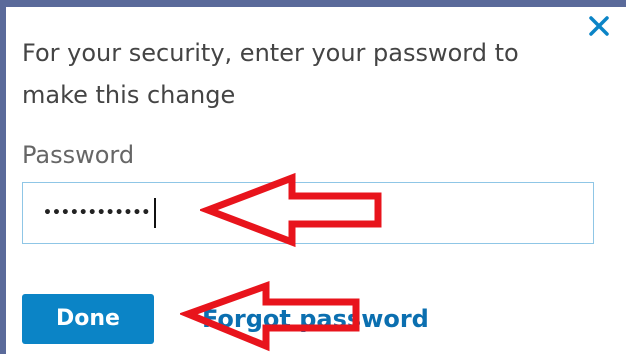 The width and height of the screenshot is (626, 354). I want to click on text-caret, so click(155, 213).